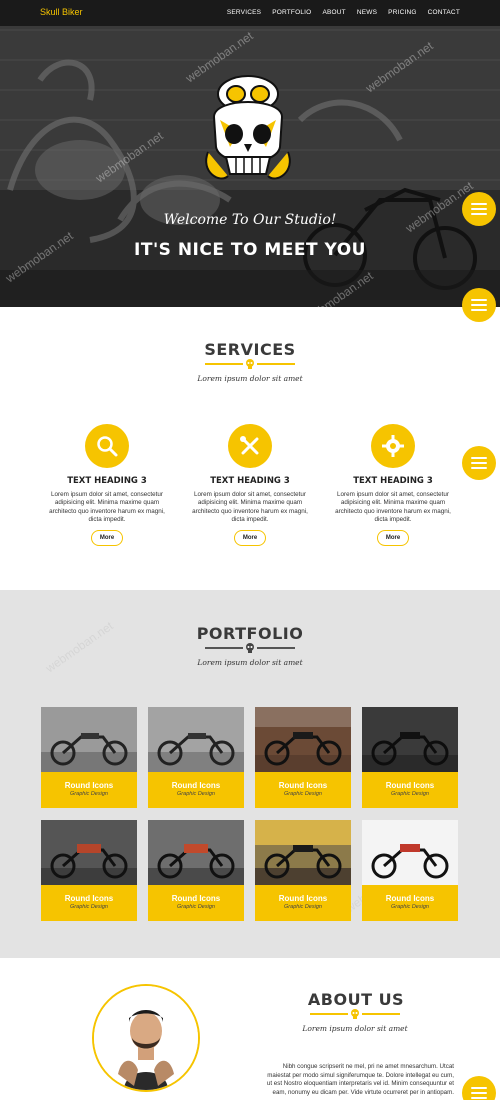  I want to click on nav-item-services: SERVICES, so click(244, 12).